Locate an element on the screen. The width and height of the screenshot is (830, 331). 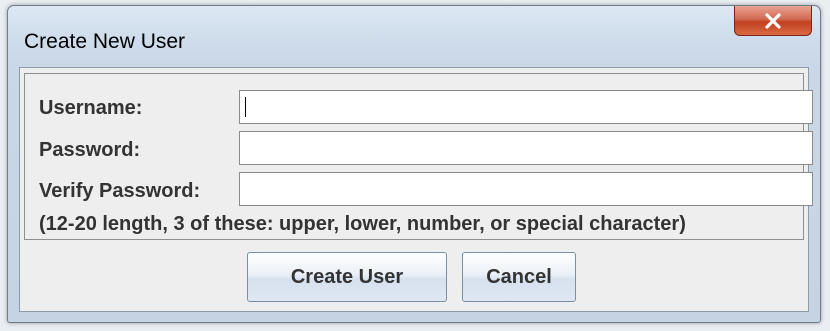
close-x-icon is located at coordinates (773, 20).